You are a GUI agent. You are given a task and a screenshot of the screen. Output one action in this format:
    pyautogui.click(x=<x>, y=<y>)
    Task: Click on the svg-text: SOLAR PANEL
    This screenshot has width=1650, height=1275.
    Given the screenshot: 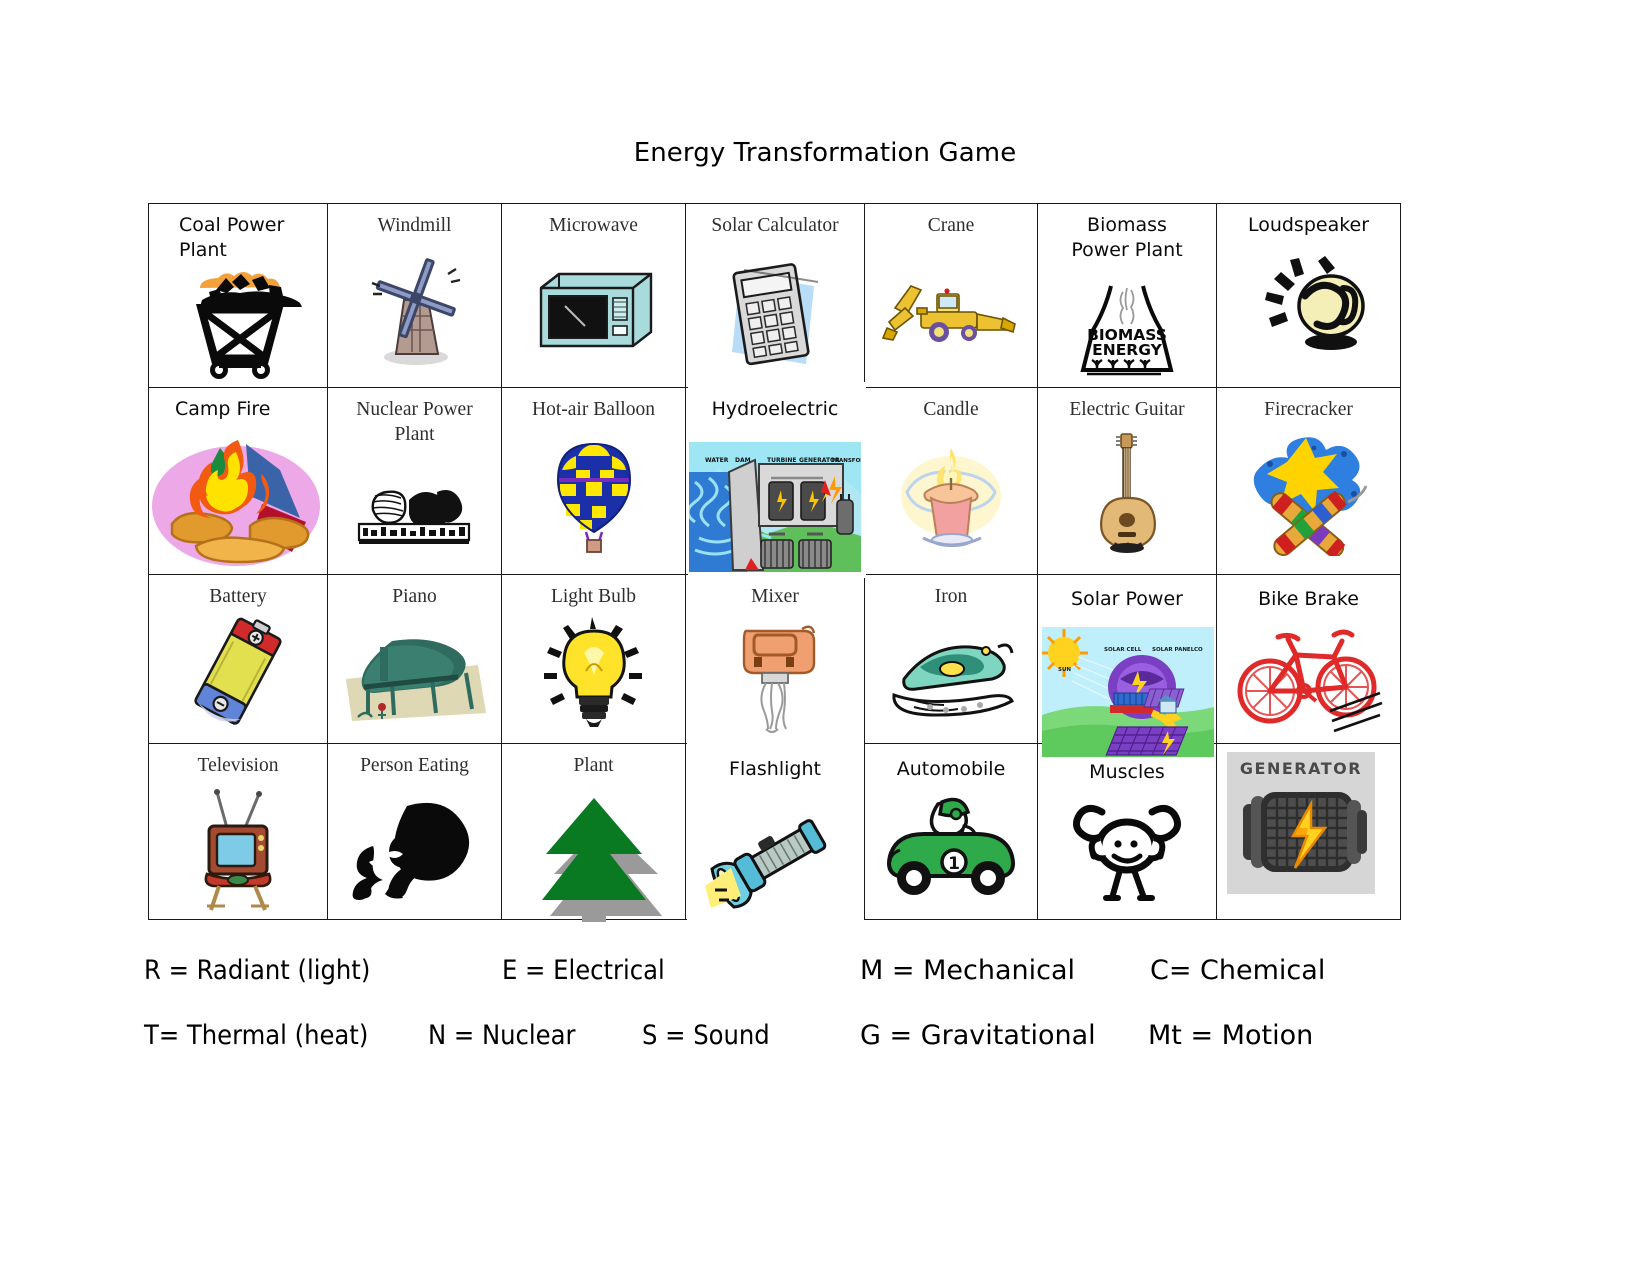 What is the action you would take?
    pyautogui.click(x=1173, y=650)
    